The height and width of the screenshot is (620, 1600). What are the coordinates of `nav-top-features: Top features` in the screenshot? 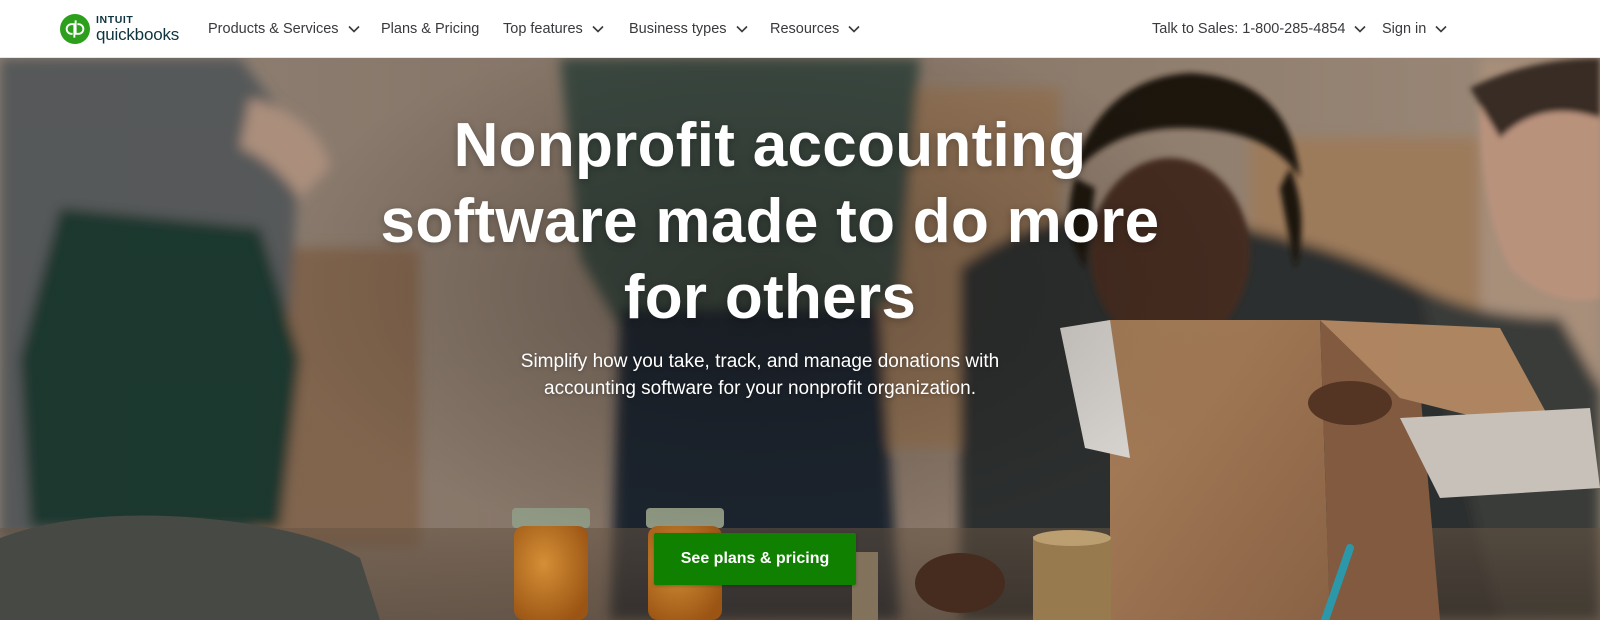 It's located at (553, 28).